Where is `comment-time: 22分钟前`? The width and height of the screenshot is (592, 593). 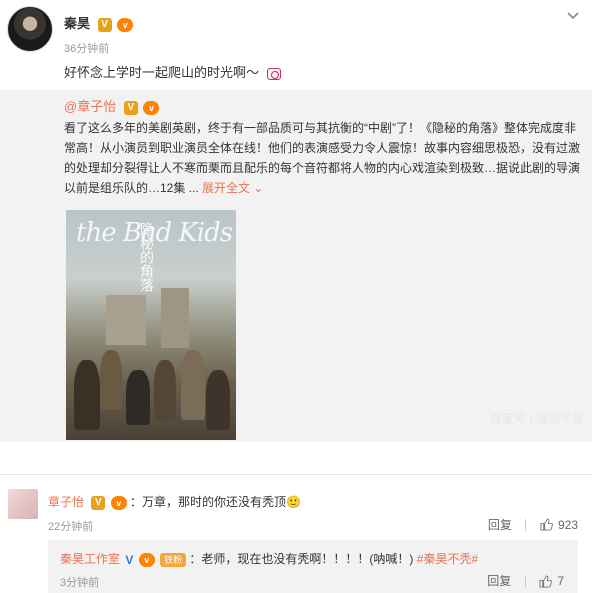 comment-time: 22分钟前 is located at coordinates (71, 527).